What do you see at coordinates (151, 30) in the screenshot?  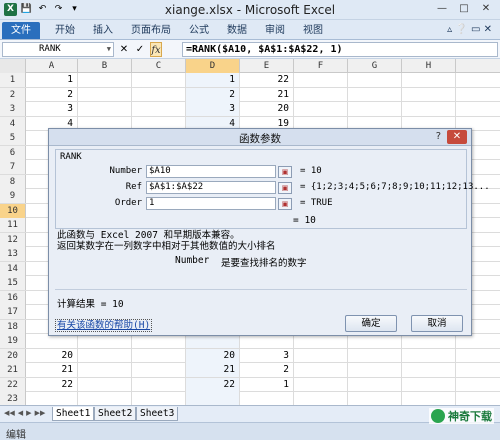 I see `tab-page-layout: 页面布局` at bounding box center [151, 30].